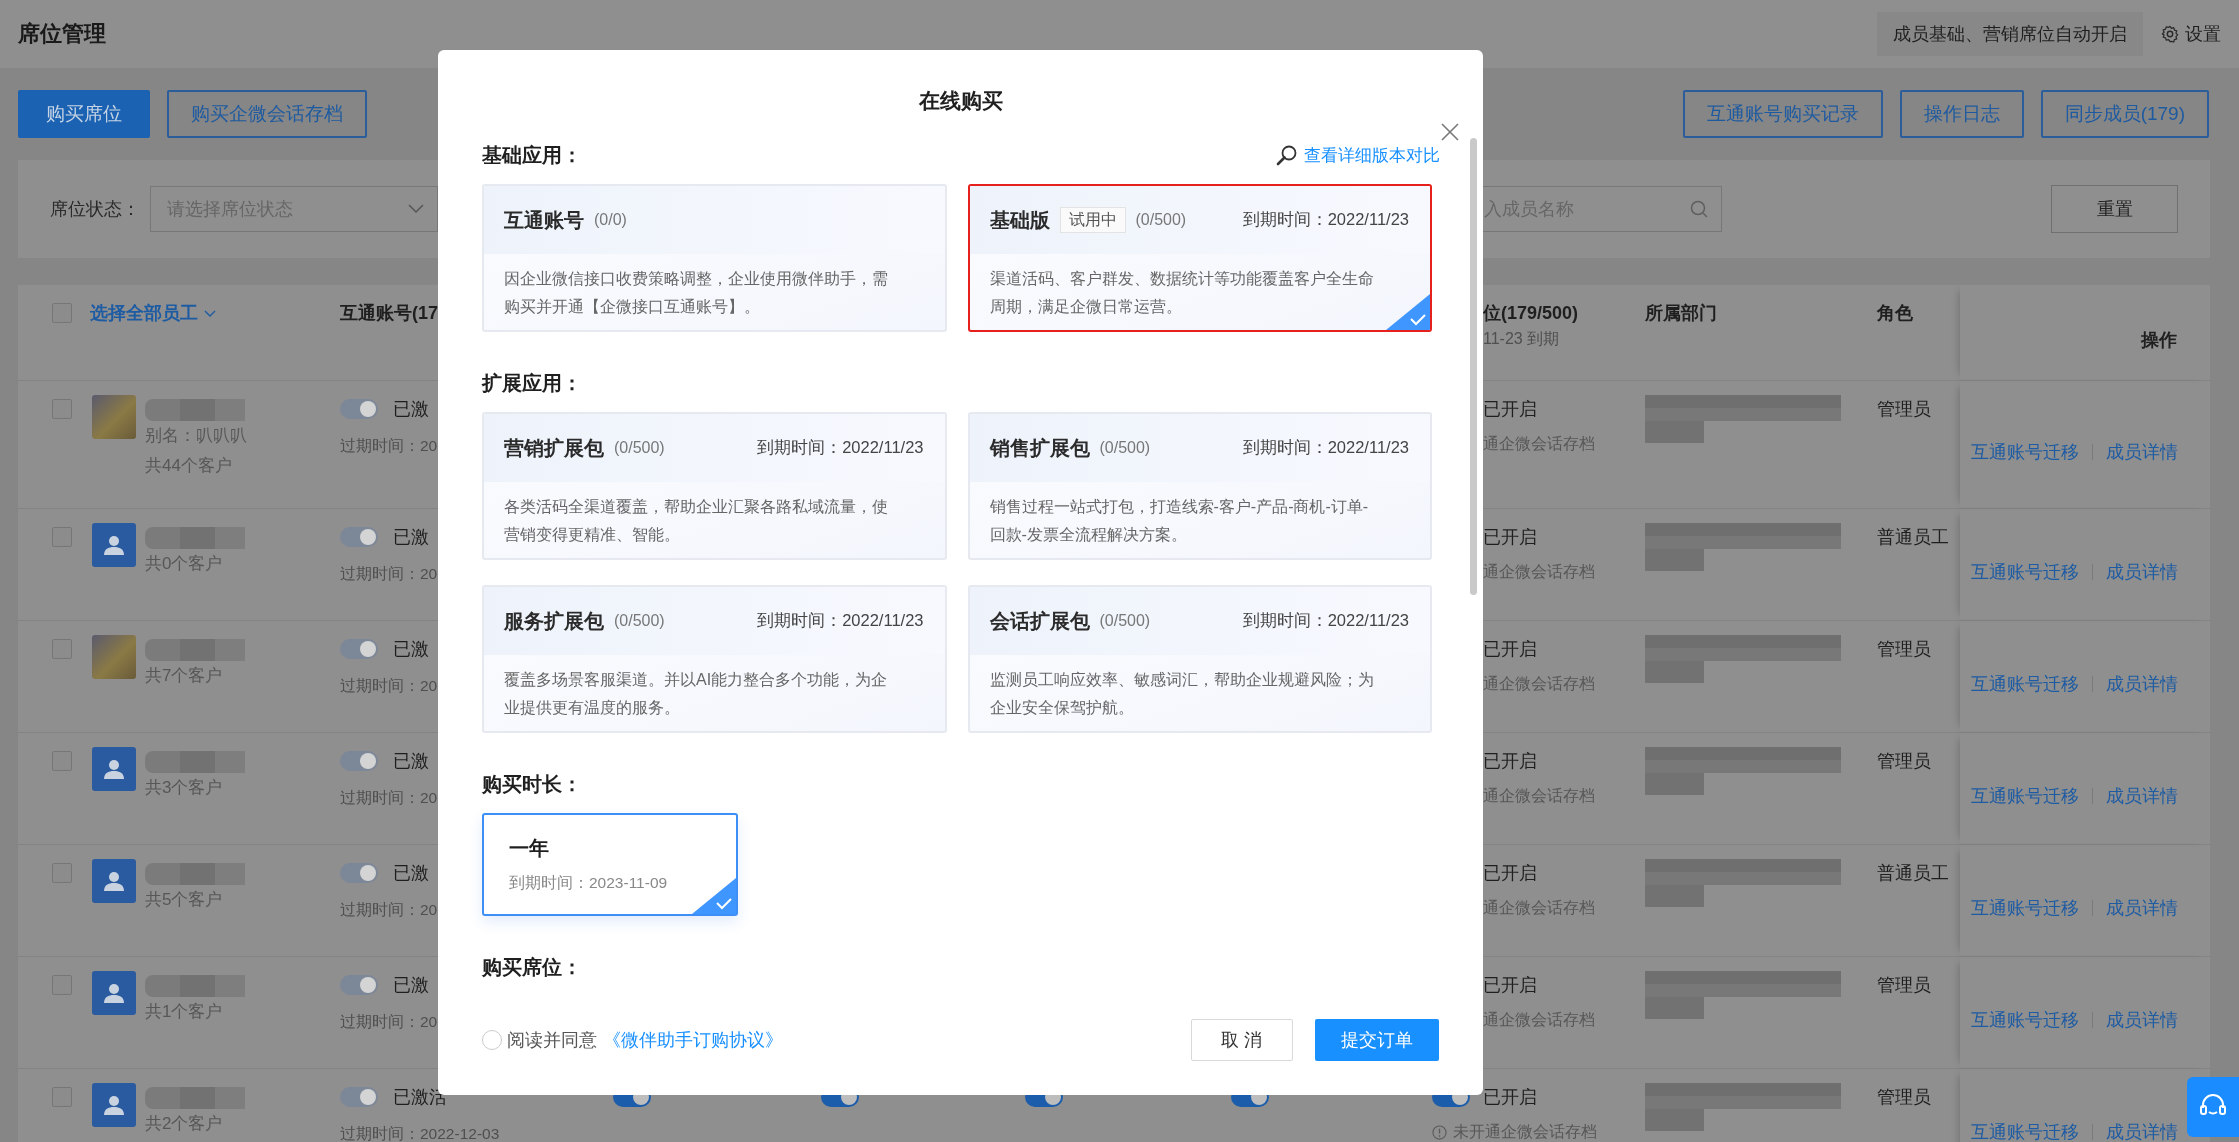  What do you see at coordinates (610, 864) in the screenshot?
I see `duration-option: 一年 到期时间：2023-11-09` at bounding box center [610, 864].